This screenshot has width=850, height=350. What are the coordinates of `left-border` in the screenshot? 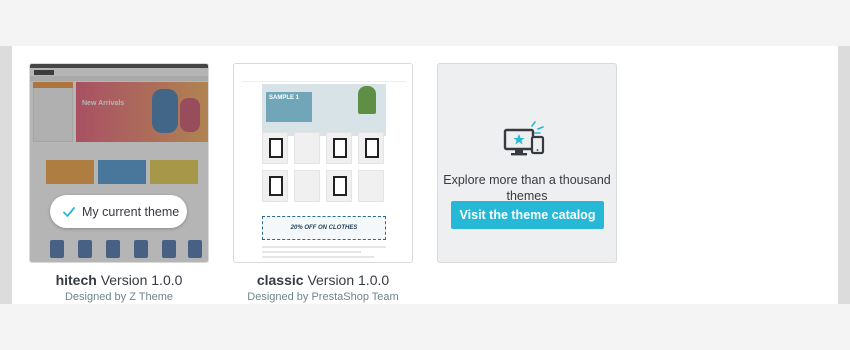 It's located at (6, 175).